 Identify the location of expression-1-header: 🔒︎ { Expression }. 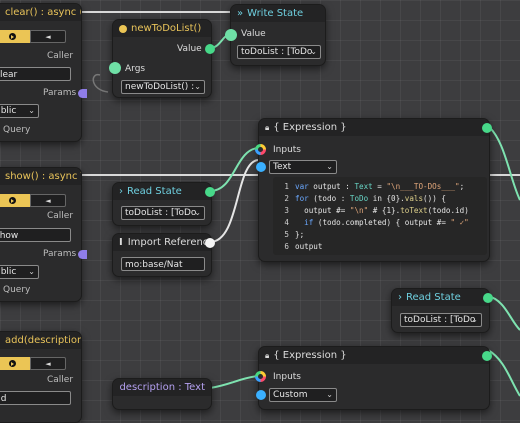
(374, 127).